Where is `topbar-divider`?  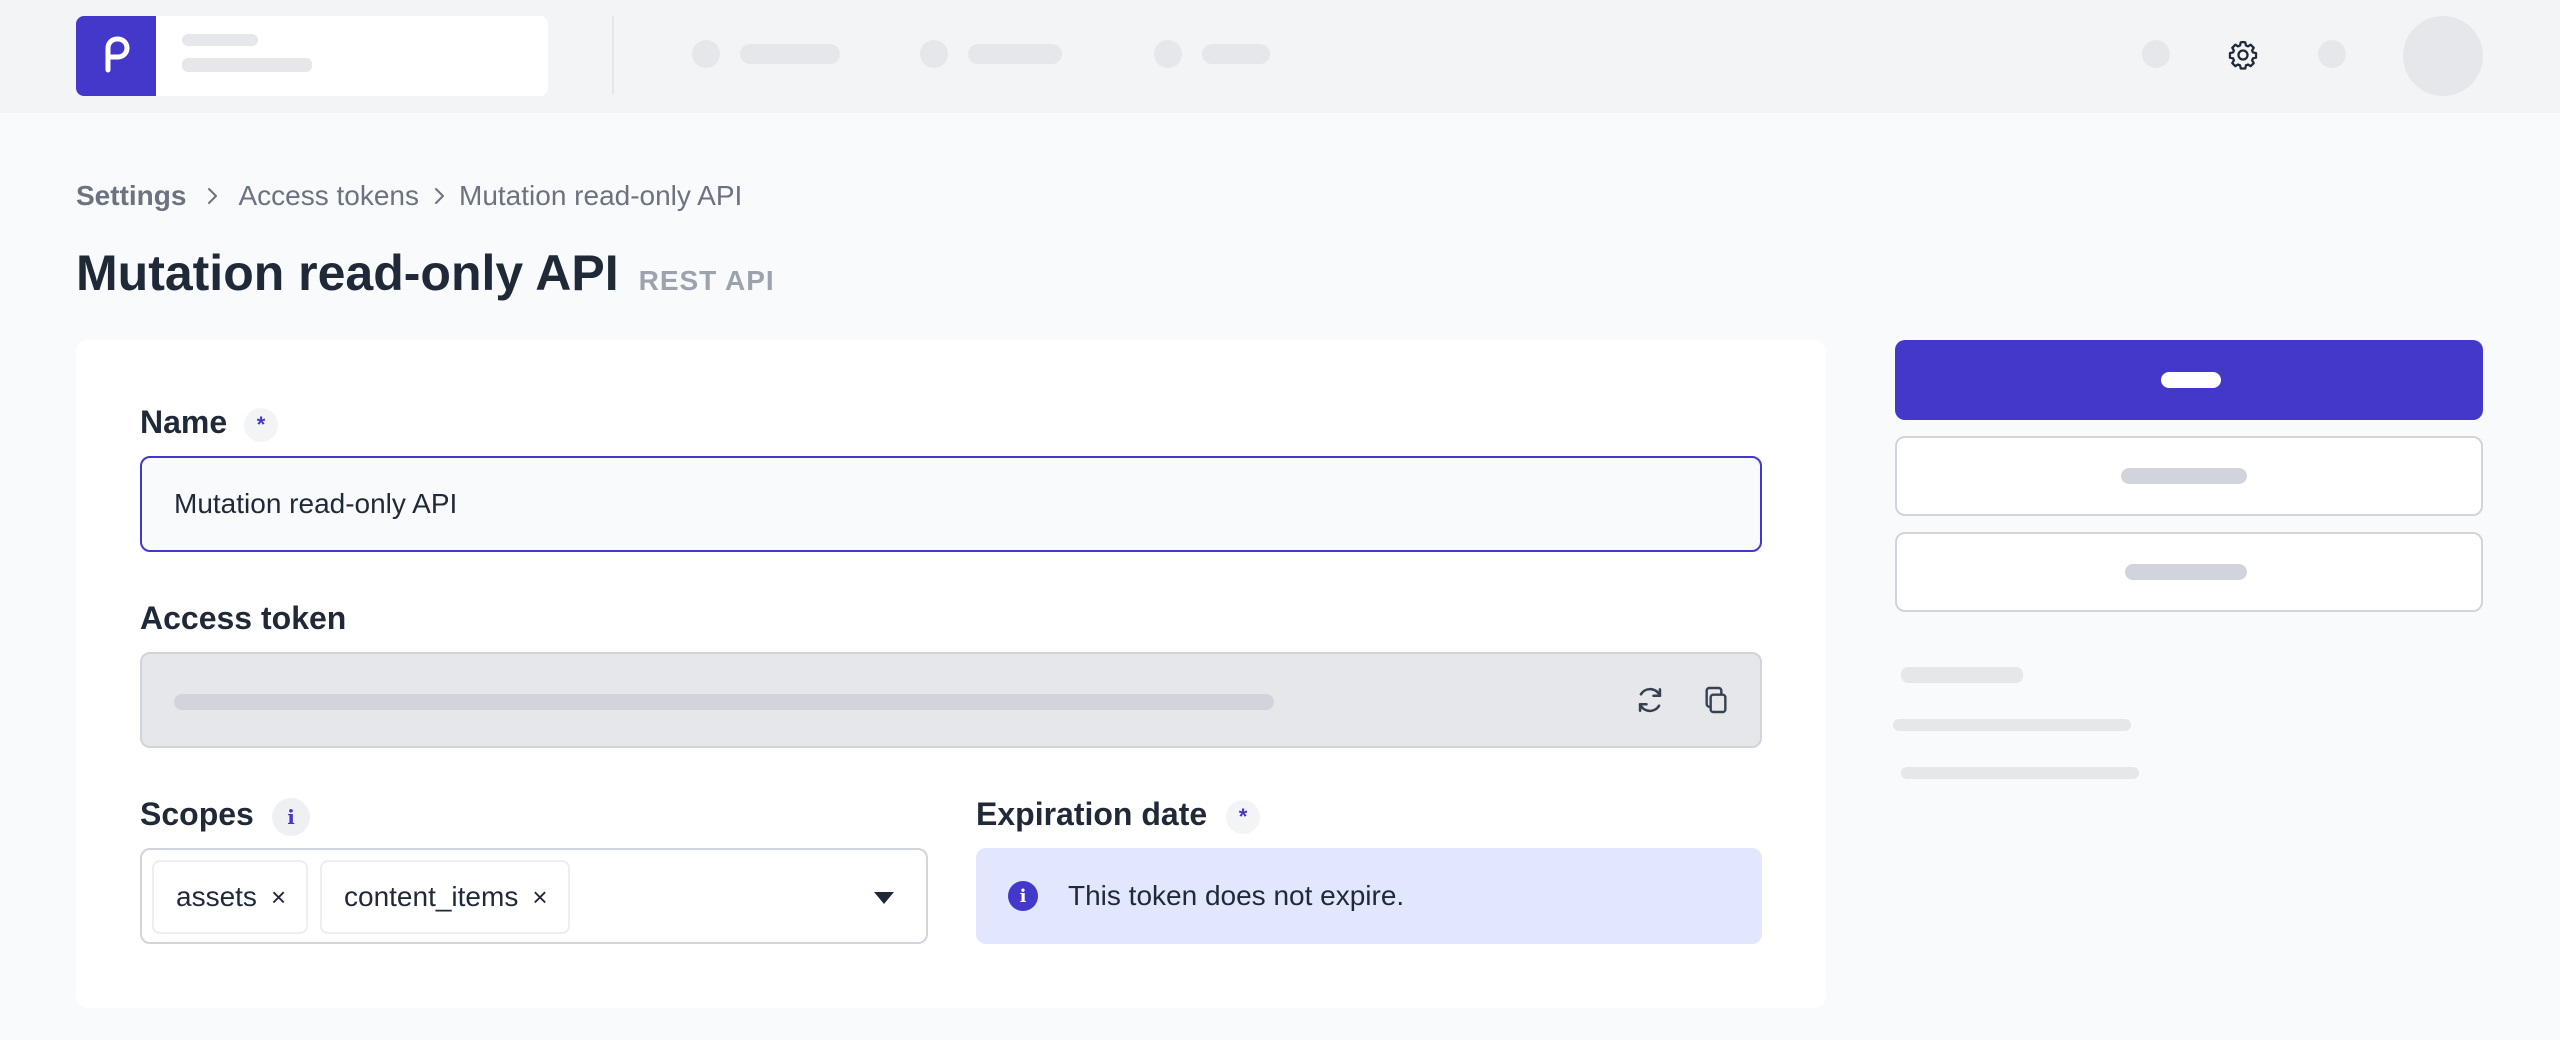 topbar-divider is located at coordinates (613, 55).